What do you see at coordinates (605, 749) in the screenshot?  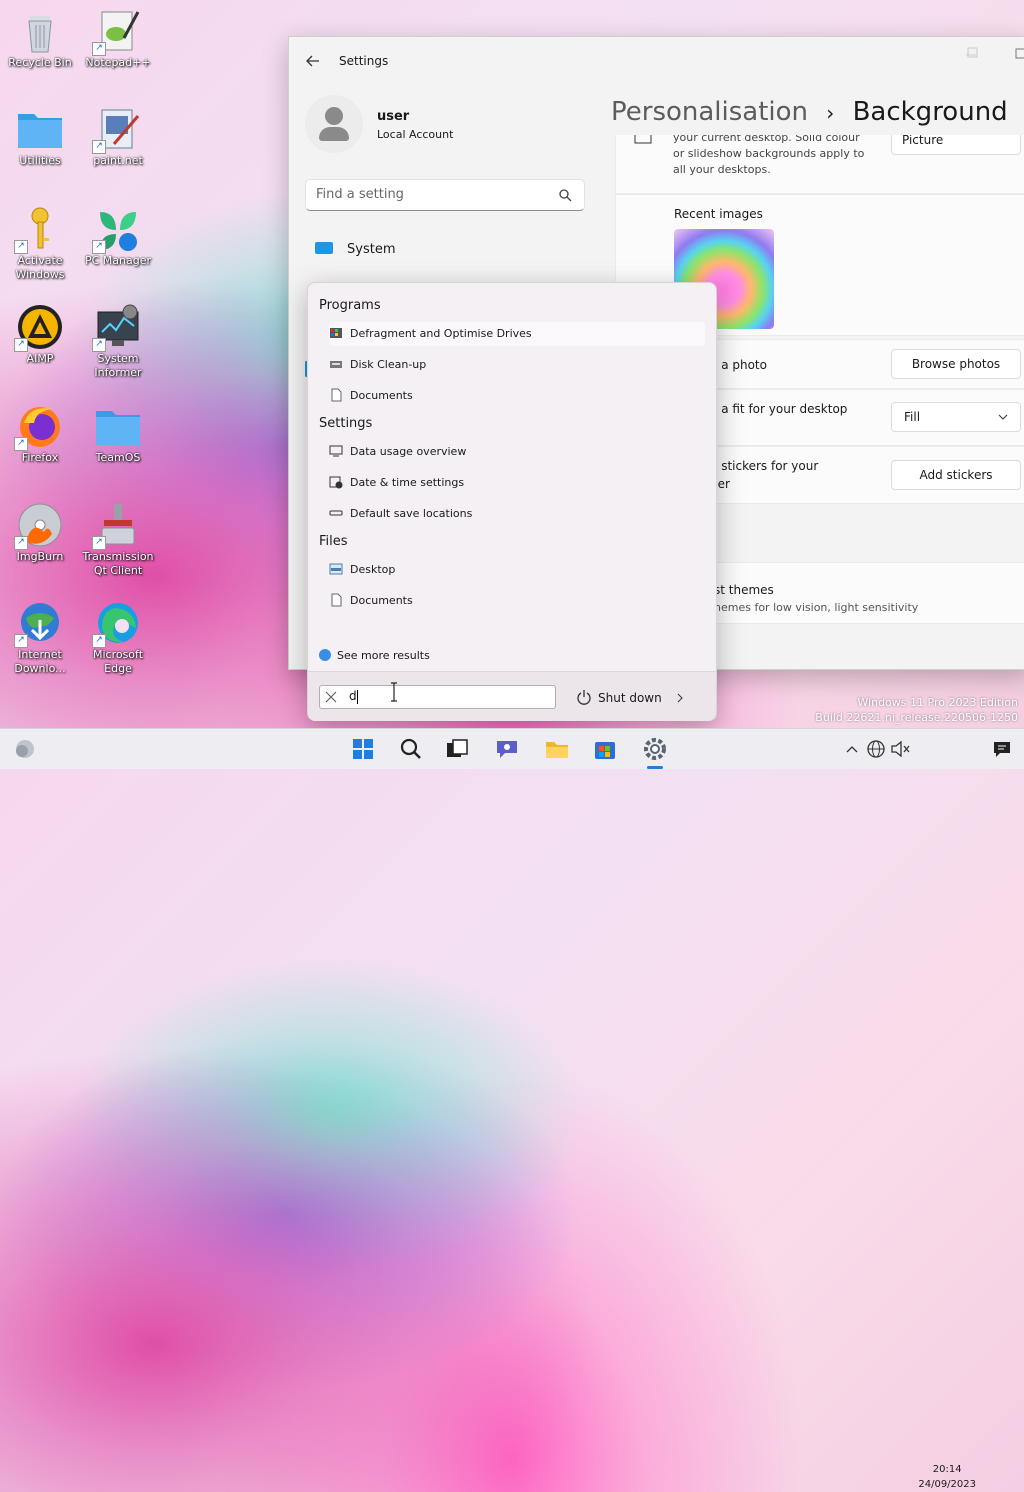 I see `microsoft-store-icon` at bounding box center [605, 749].